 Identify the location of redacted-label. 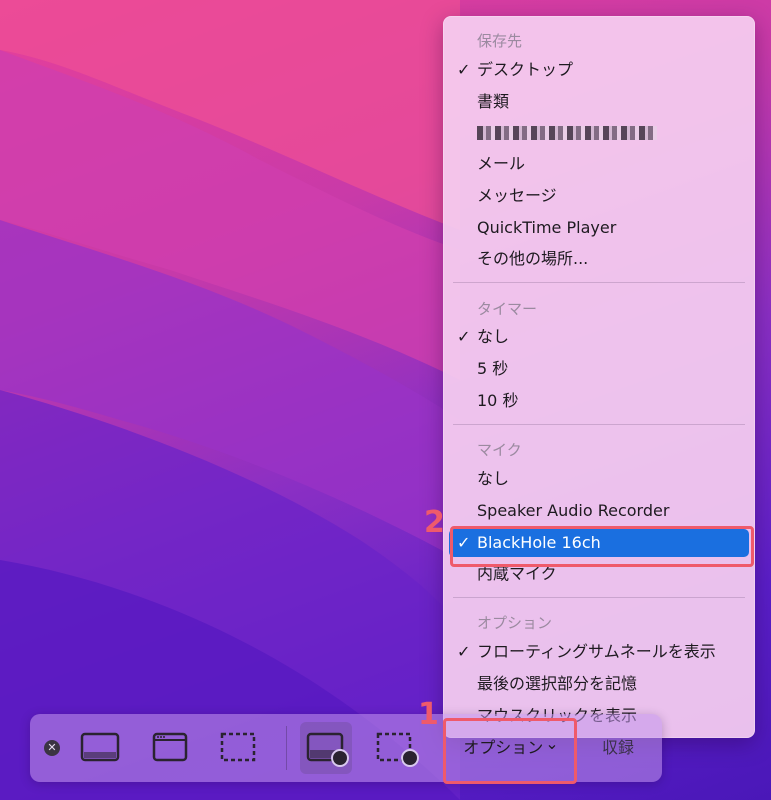
(567, 133).